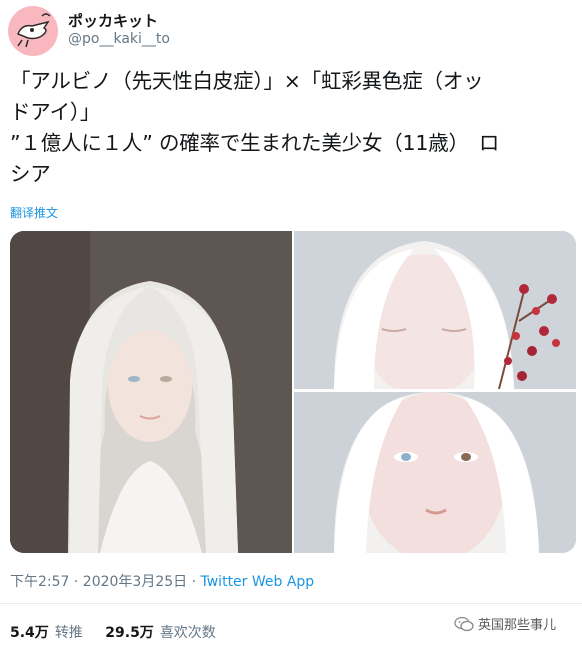 The width and height of the screenshot is (582, 650). I want to click on photo-bottom-right, so click(435, 472).